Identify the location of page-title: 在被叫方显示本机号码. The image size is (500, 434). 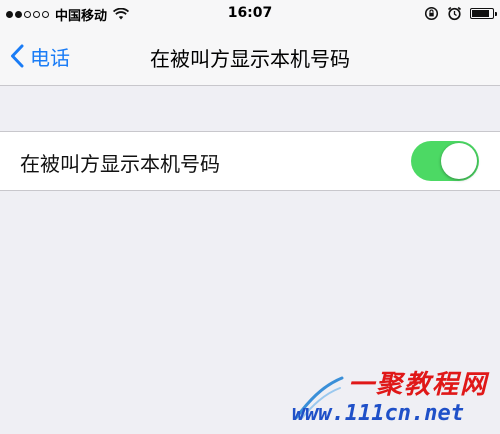
(250, 59).